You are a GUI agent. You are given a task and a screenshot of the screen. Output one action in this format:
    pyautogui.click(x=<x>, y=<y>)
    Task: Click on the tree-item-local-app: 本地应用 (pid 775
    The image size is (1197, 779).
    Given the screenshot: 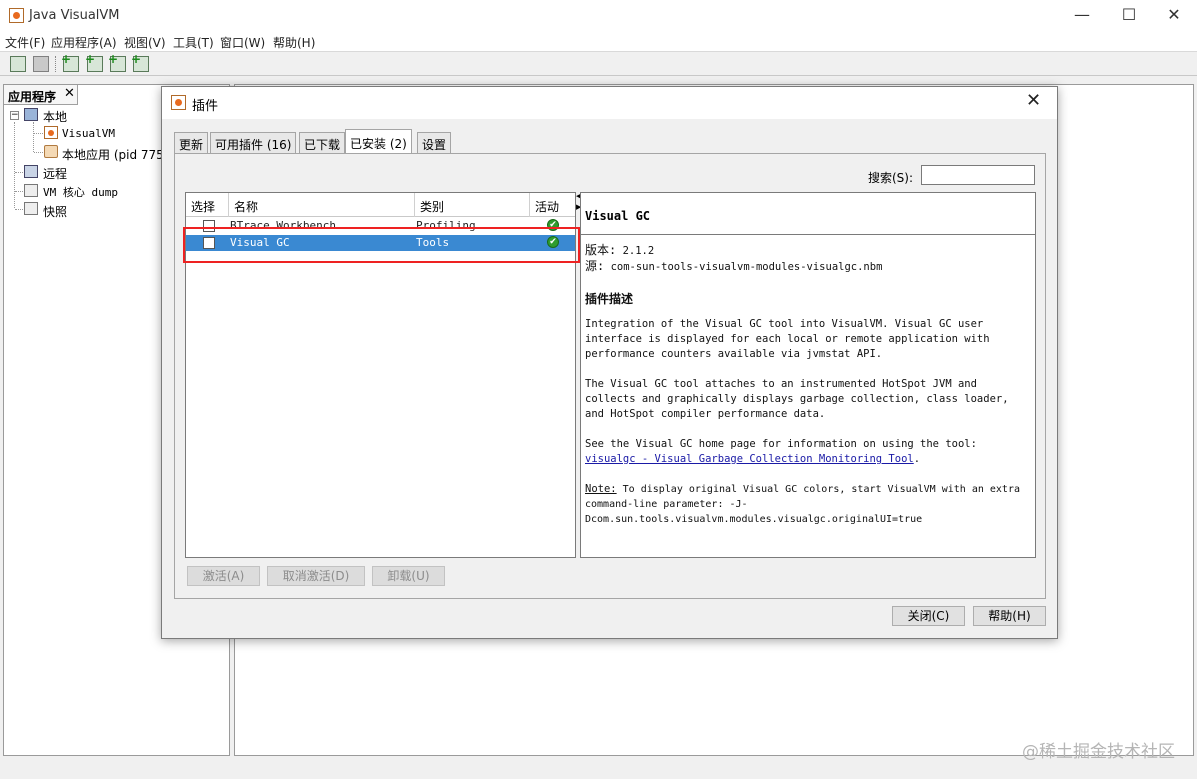 What is the action you would take?
    pyautogui.click(x=113, y=154)
    